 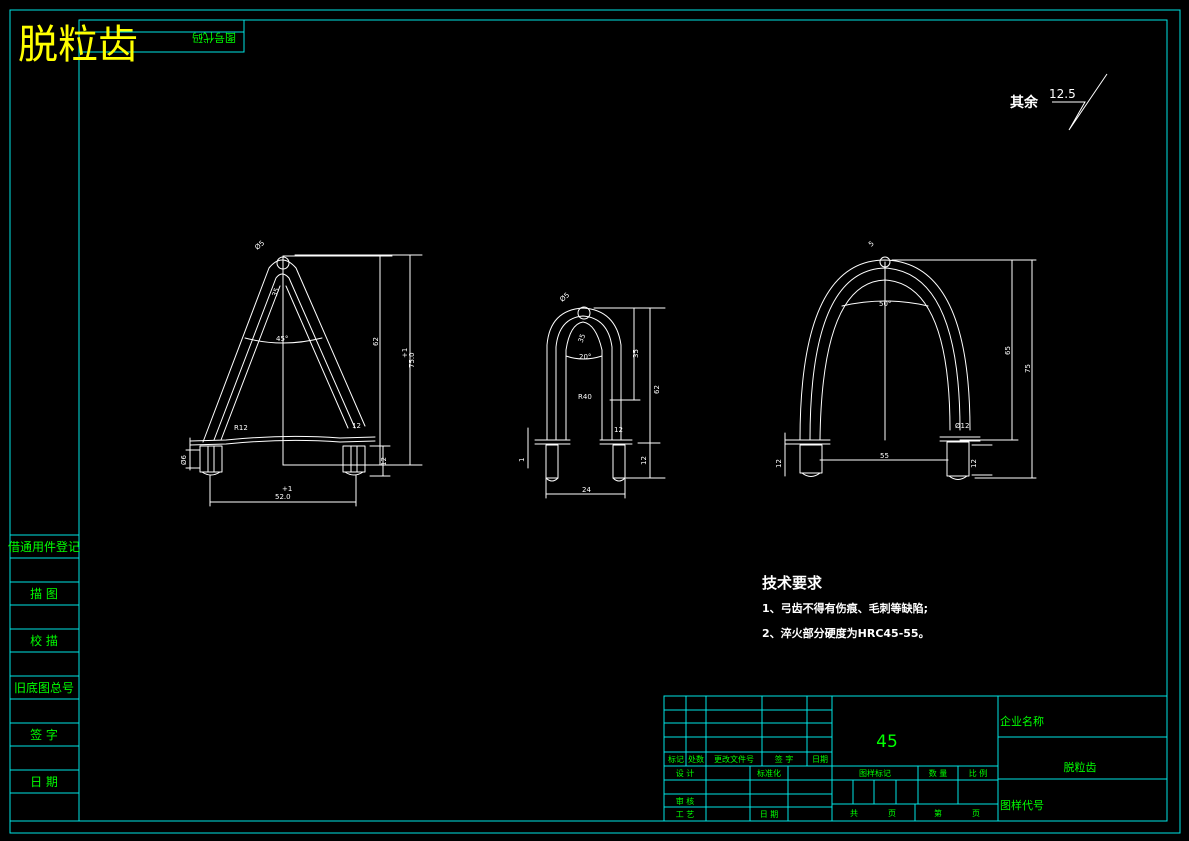 What do you see at coordinates (564, 297) in the screenshot?
I see `v2-dim-dia5: Ø5` at bounding box center [564, 297].